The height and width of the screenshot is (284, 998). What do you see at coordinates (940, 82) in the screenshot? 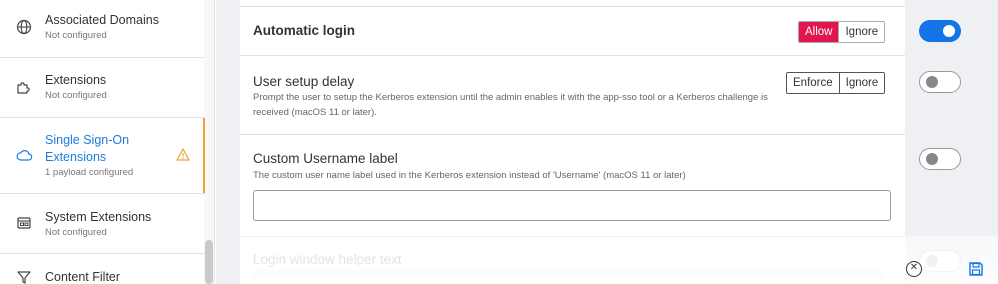
I see `user-setup-delay-toggle` at bounding box center [940, 82].